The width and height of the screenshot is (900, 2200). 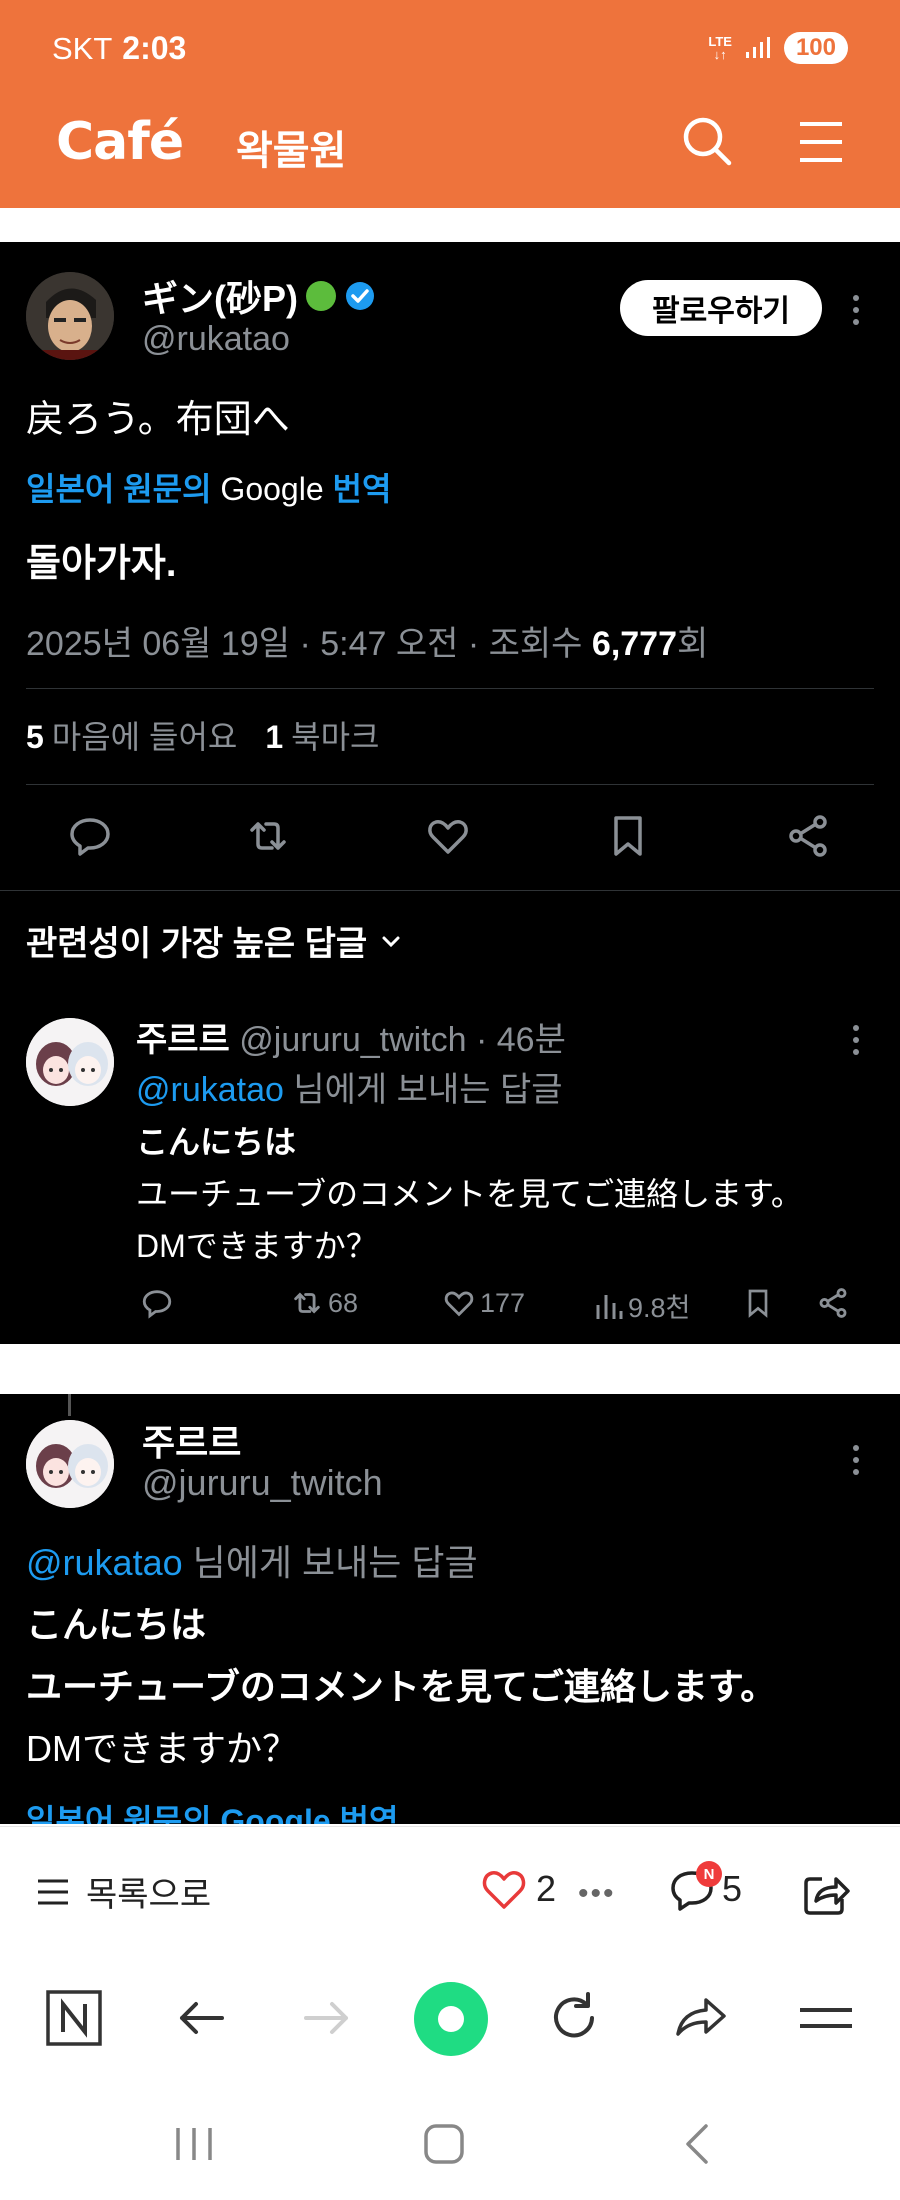 I want to click on translated-text: 돌아가자., so click(x=101, y=564).